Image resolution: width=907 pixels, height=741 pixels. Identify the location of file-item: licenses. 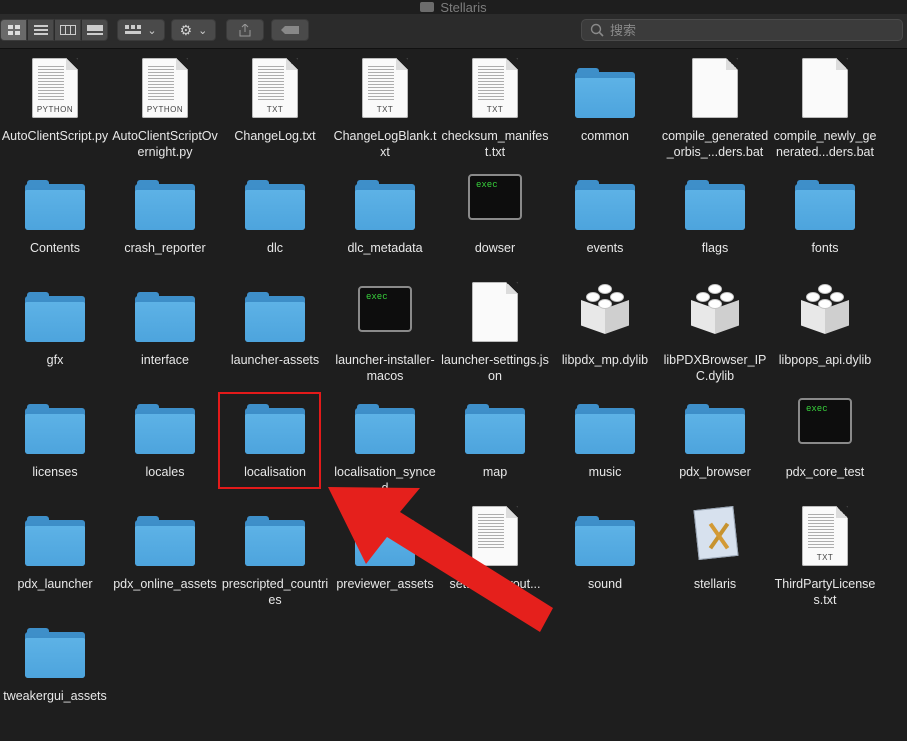
(55, 442).